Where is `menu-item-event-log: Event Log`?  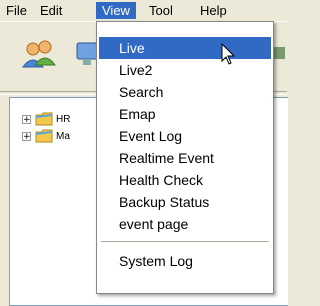
menu-item-event-log: Event Log is located at coordinates (185, 136).